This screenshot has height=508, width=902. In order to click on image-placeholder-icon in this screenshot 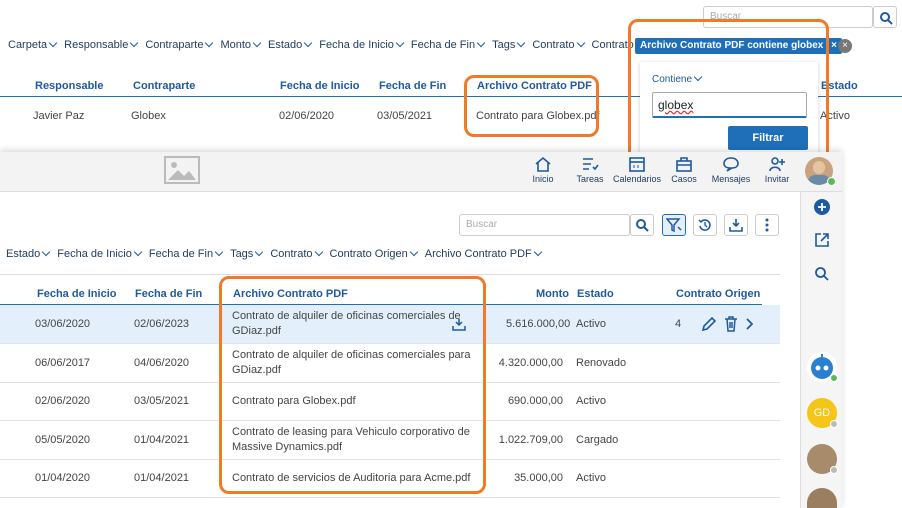, I will do `click(182, 170)`.